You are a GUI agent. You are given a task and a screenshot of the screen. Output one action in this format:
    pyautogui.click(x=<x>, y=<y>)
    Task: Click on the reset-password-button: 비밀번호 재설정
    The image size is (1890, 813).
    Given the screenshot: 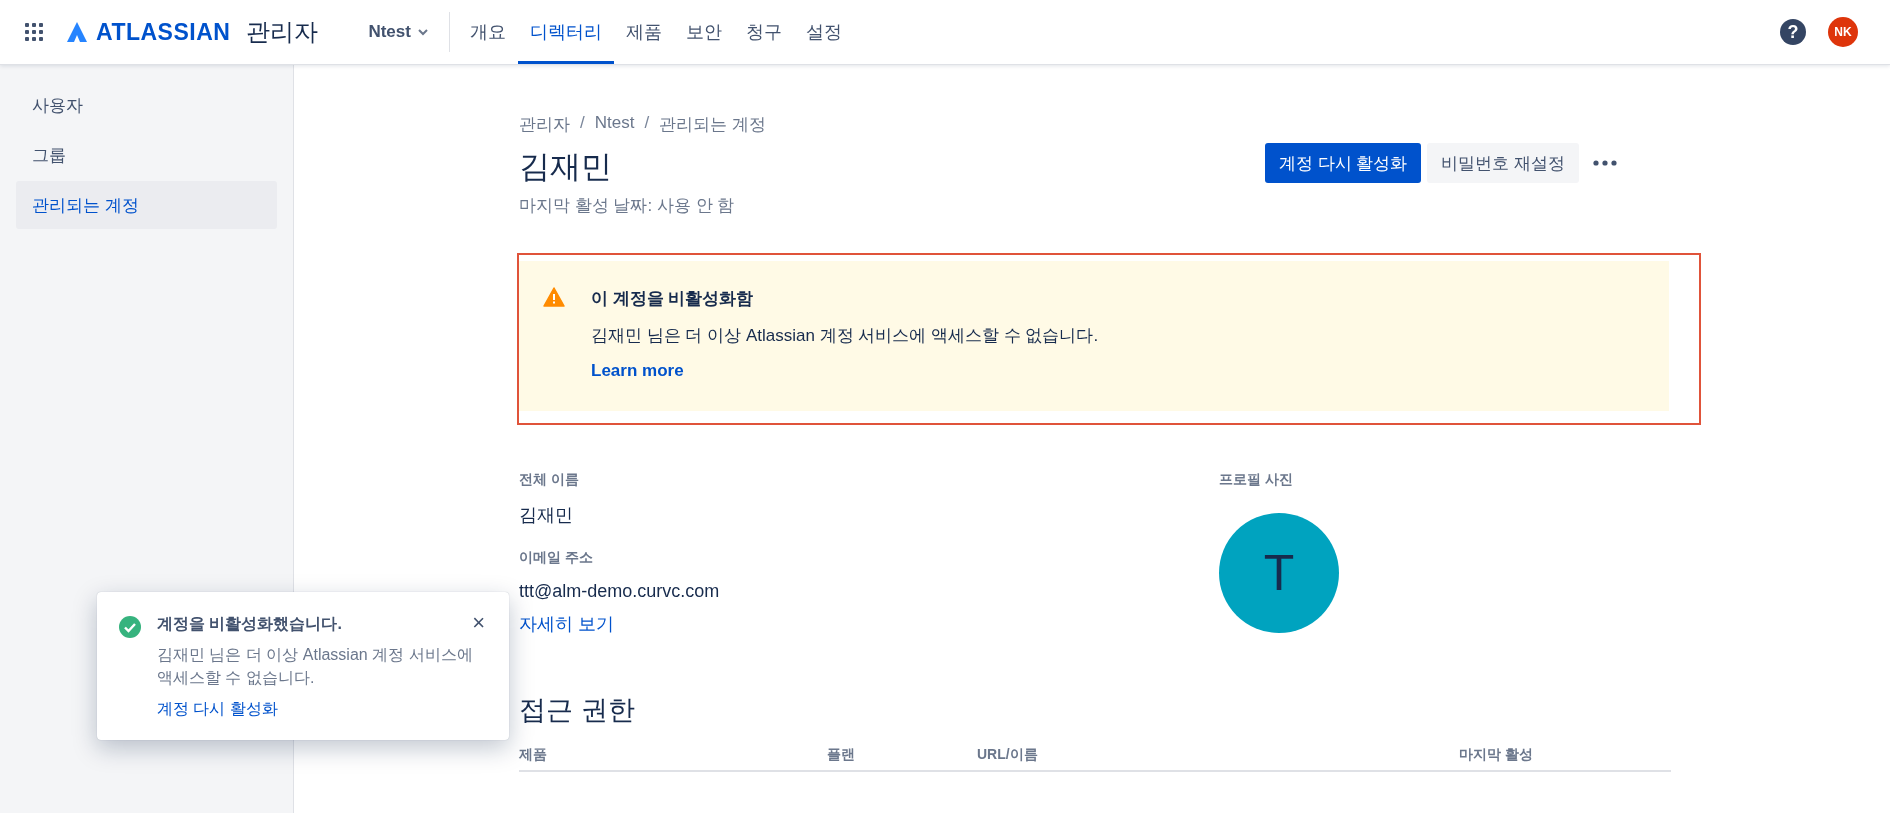 What is the action you would take?
    pyautogui.click(x=1503, y=163)
    